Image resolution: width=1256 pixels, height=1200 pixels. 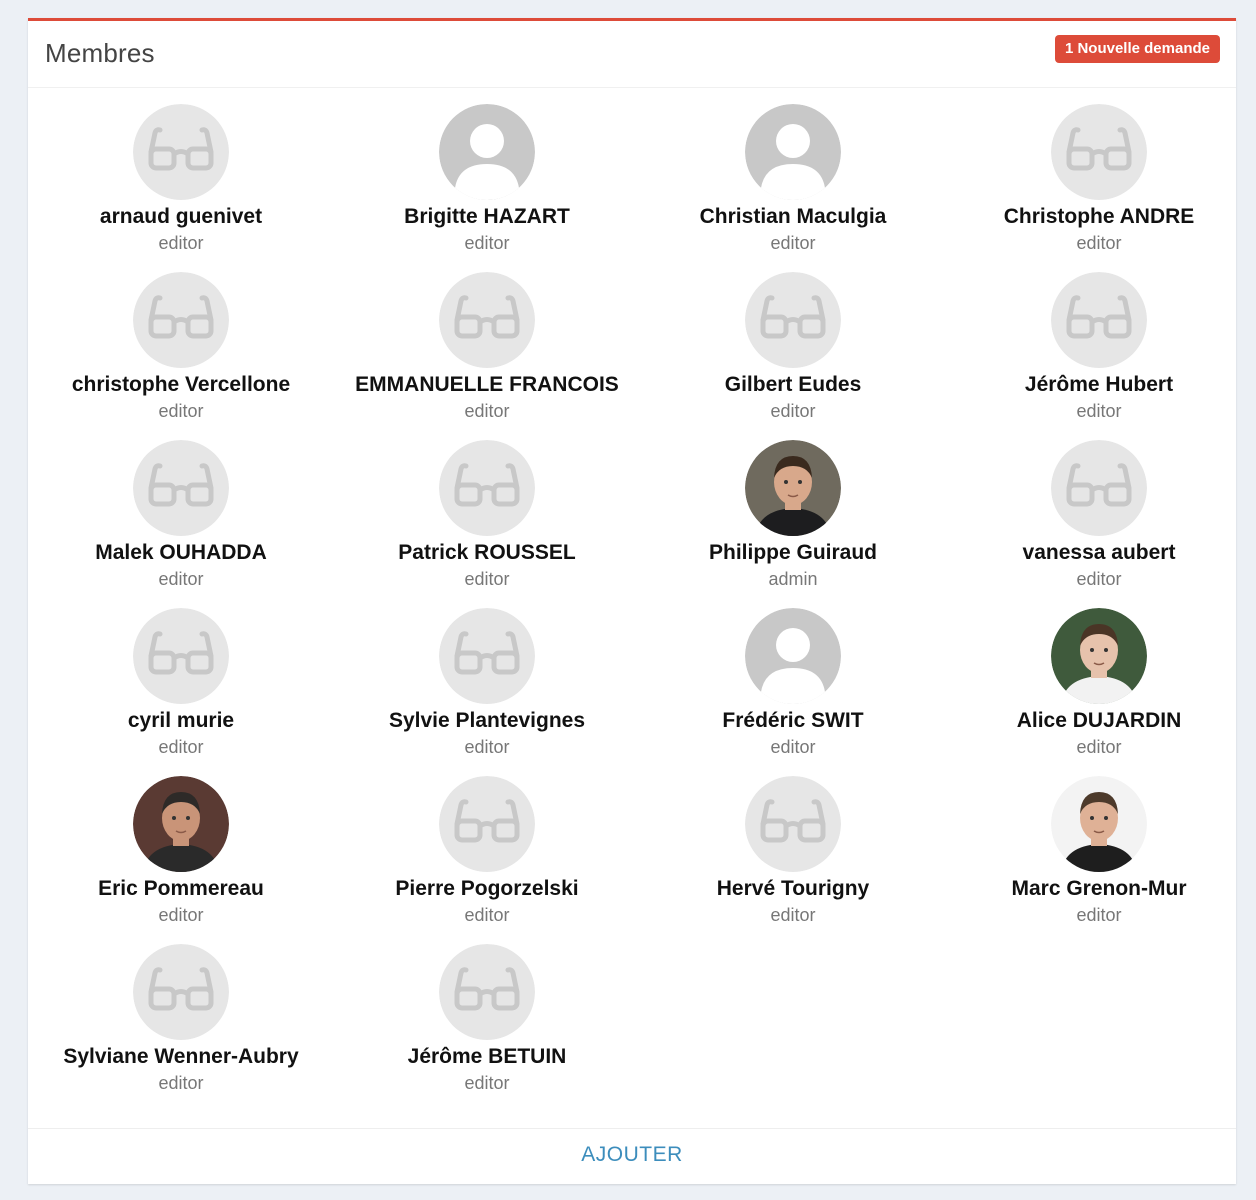 I want to click on member-card: Hervé Tourigny editor, so click(x=793, y=860).